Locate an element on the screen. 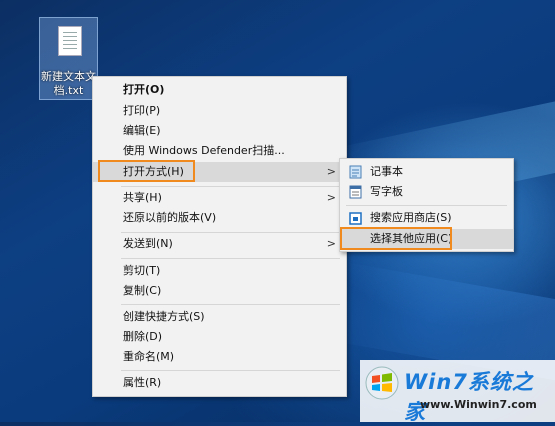 This screenshot has height=426, width=555. menu-item-create-shortcut: 创建快捷方式(S) is located at coordinates (219, 317).